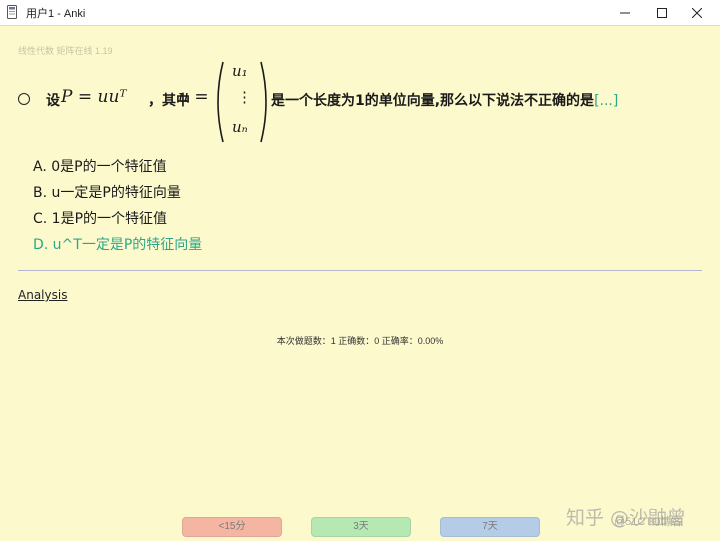  What do you see at coordinates (24, 99) in the screenshot?
I see `radio-circle-icon` at bounding box center [24, 99].